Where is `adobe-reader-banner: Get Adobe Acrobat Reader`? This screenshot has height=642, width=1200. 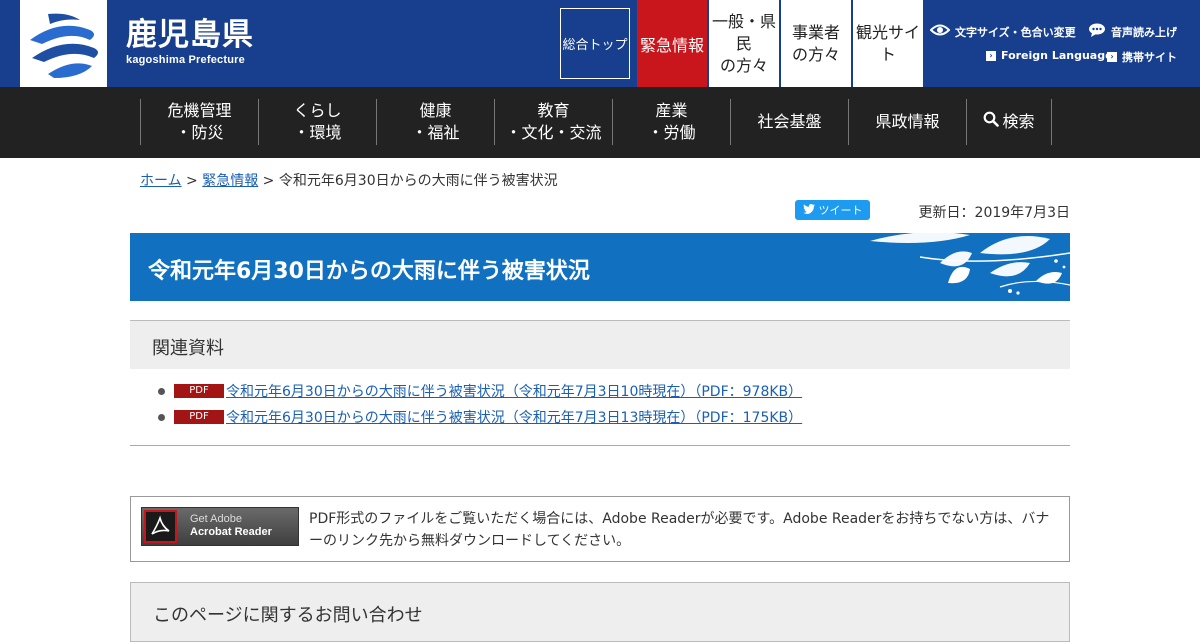
adobe-reader-banner: Get Adobe Acrobat Reader is located at coordinates (220, 526).